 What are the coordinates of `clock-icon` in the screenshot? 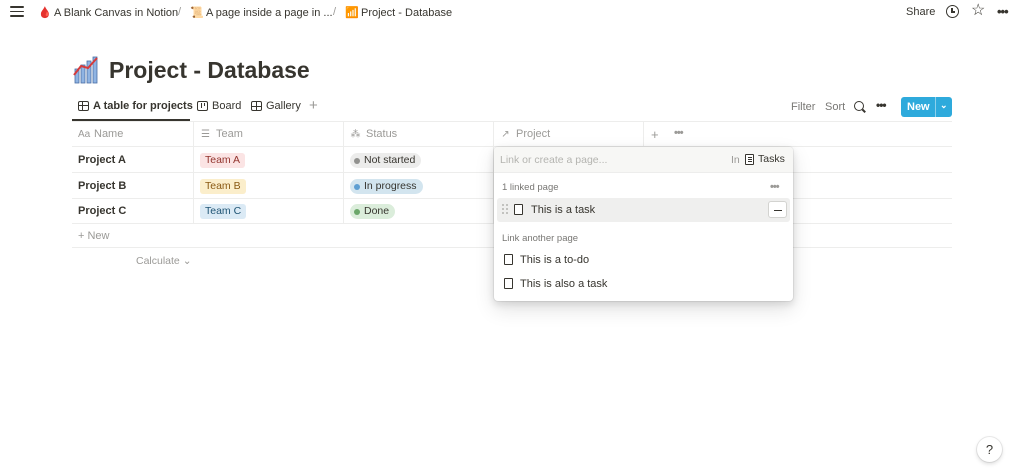 It's located at (952, 11).